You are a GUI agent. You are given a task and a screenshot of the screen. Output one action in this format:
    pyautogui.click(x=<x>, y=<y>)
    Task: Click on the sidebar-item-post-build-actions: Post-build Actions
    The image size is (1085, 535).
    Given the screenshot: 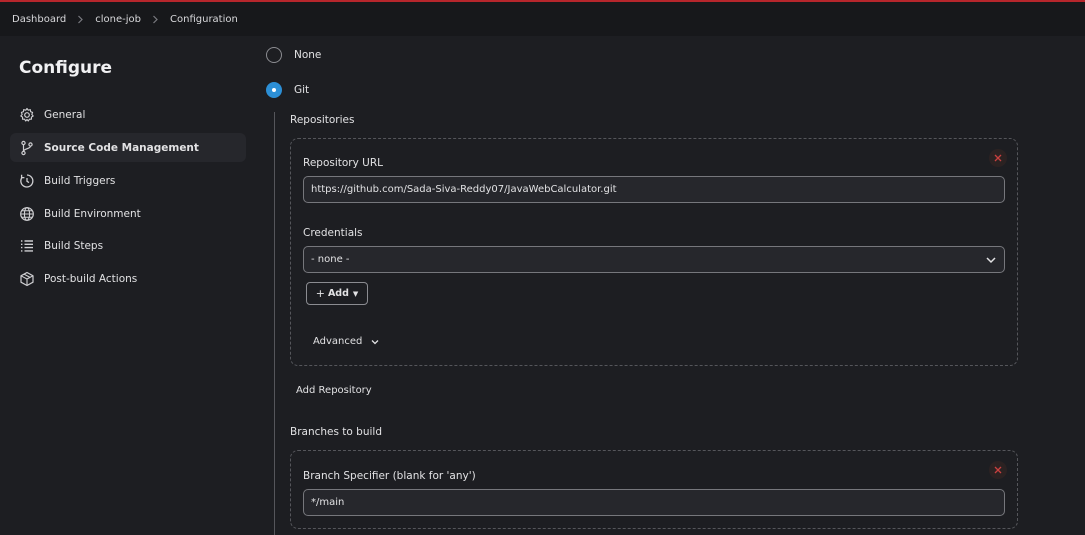 What is the action you would take?
    pyautogui.click(x=128, y=278)
    